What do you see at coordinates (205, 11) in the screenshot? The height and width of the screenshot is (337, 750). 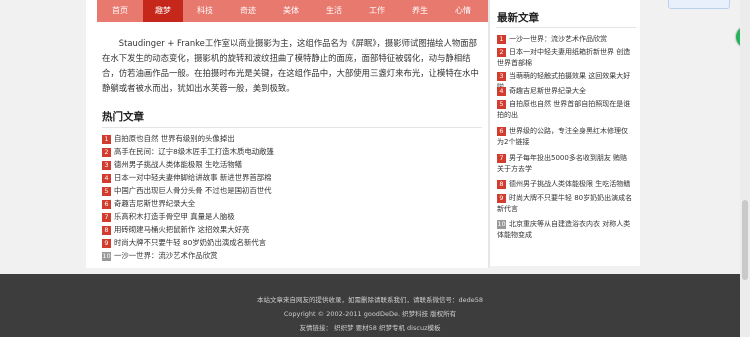 I see `nav-item-tech: 科技` at bounding box center [205, 11].